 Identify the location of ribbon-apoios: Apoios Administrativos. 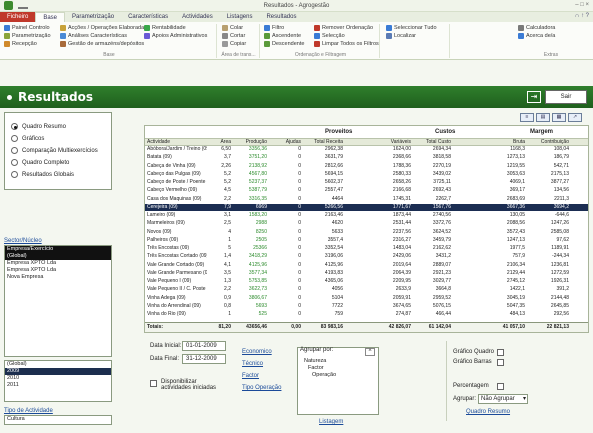
(175, 36).